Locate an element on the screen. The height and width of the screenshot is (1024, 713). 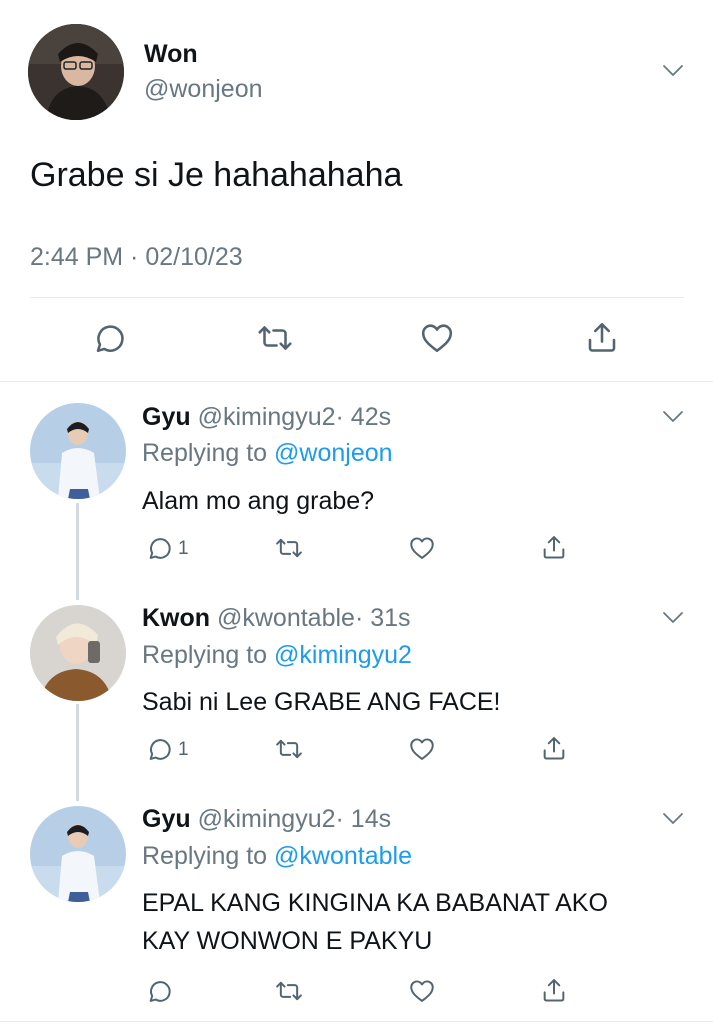
divider is located at coordinates (357, 297).